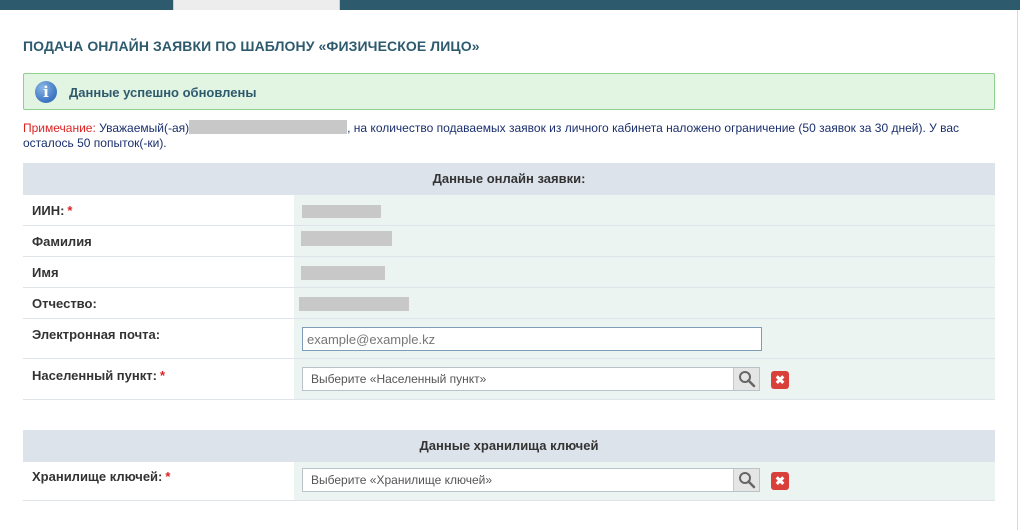  I want to click on patronymic-label: Отчество:, so click(64, 303).